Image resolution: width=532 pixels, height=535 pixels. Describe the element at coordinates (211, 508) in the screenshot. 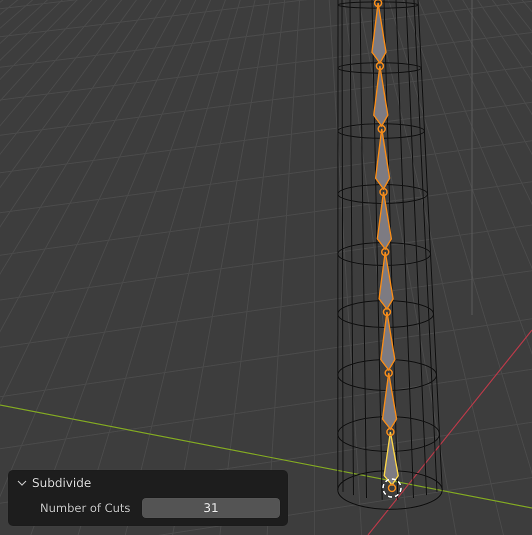

I see `number-field: 31` at that location.